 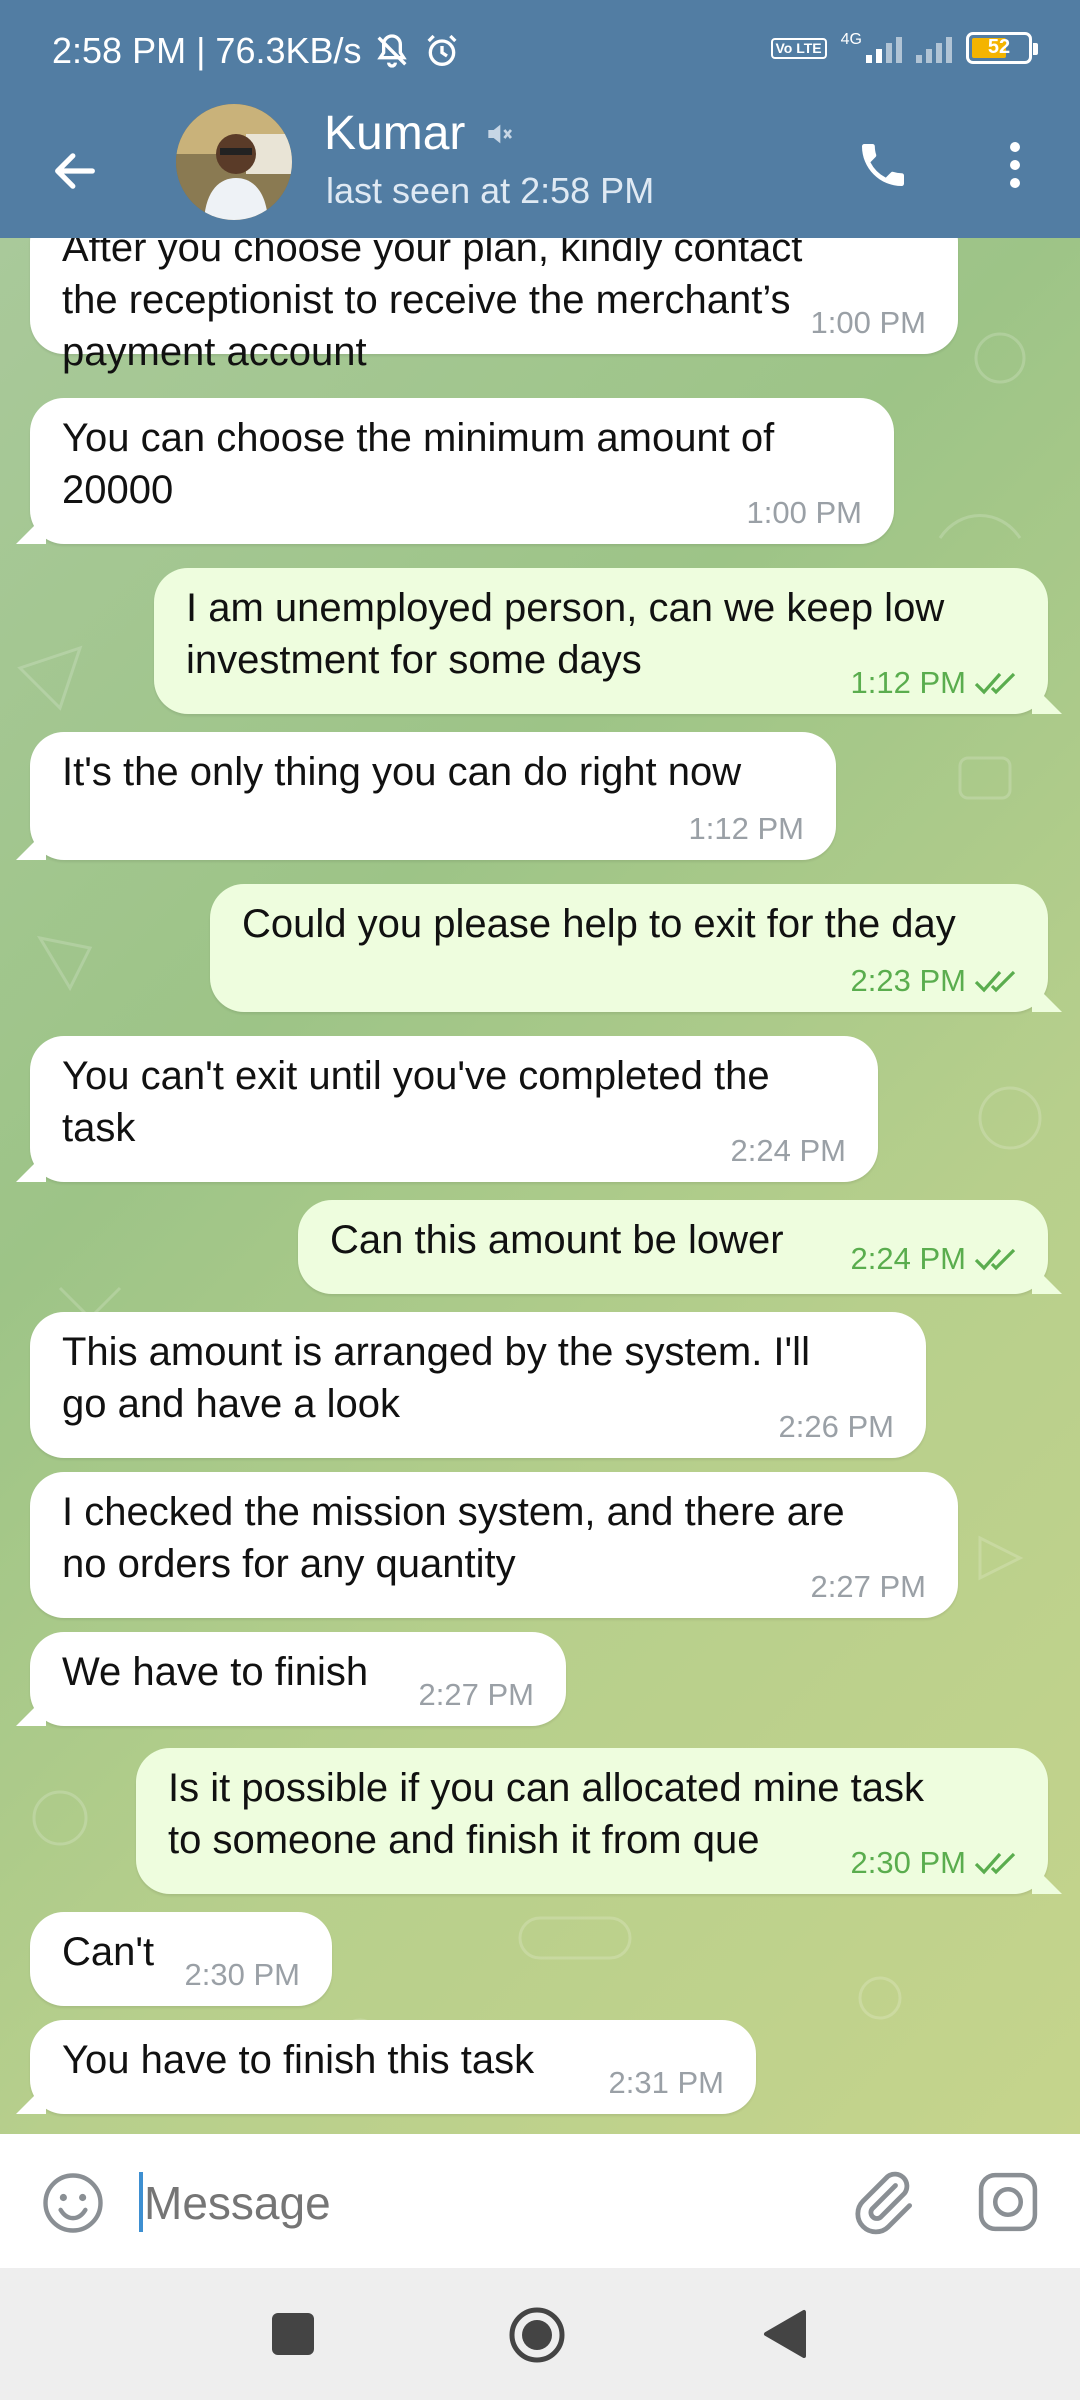 What do you see at coordinates (884, 48) in the screenshot?
I see `signal-icon` at bounding box center [884, 48].